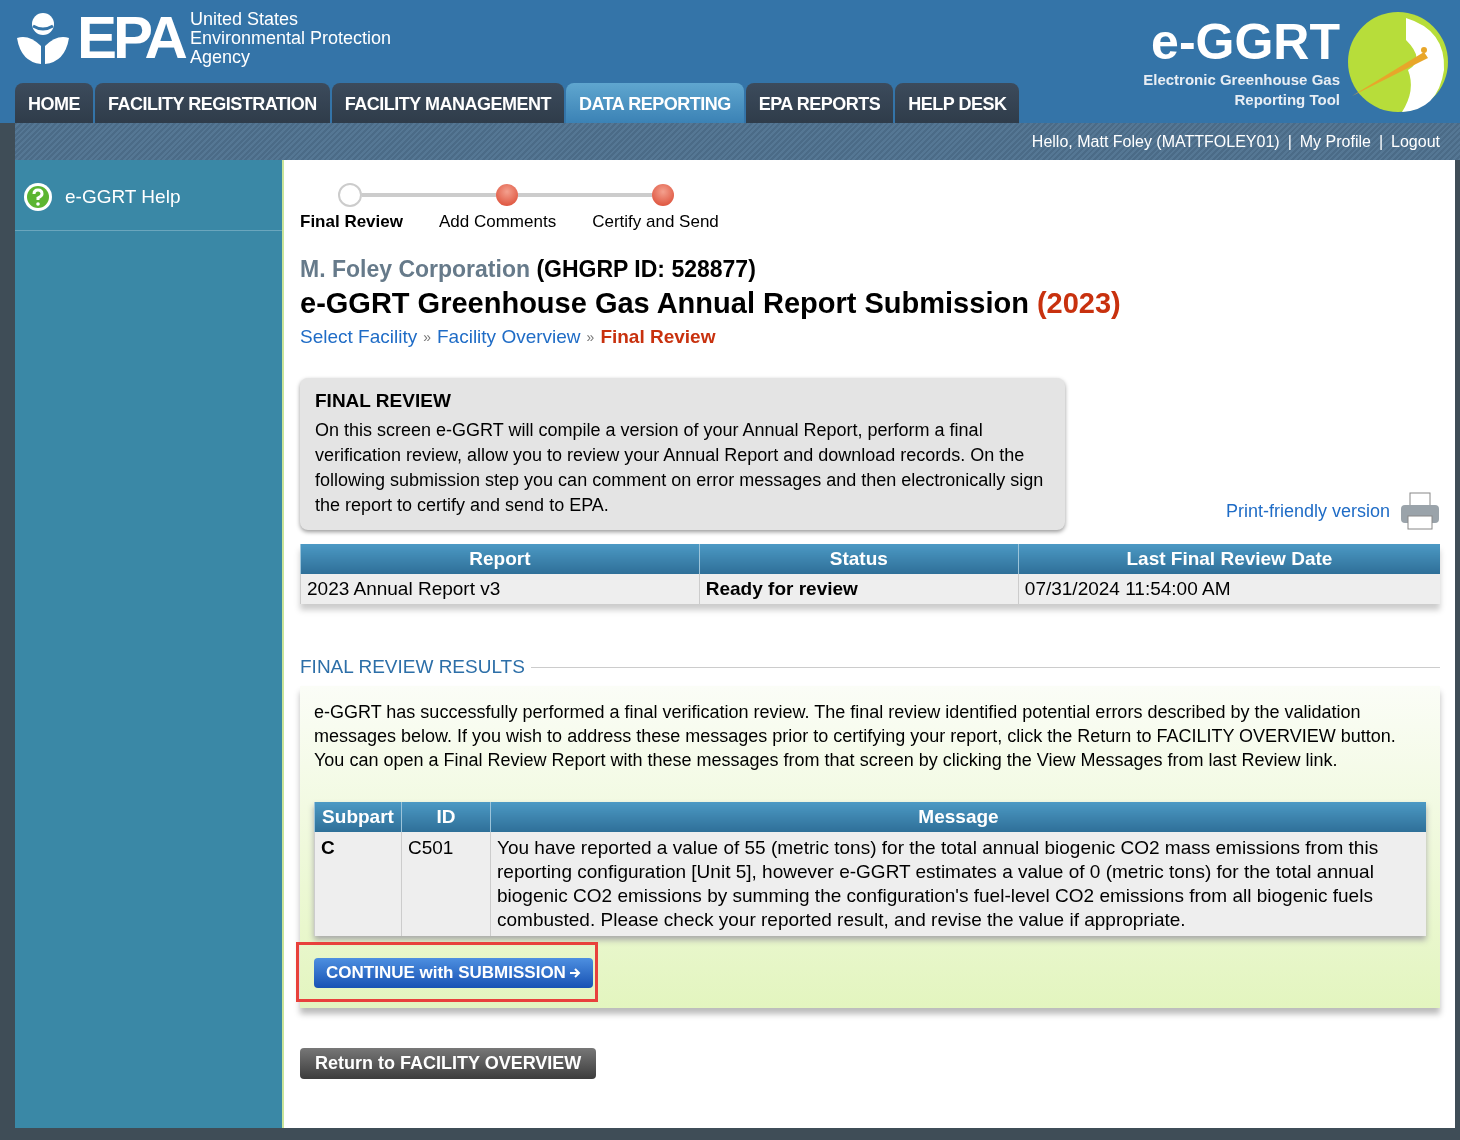 The height and width of the screenshot is (1140, 1460). What do you see at coordinates (43, 38) in the screenshot?
I see `epa-flower-icon` at bounding box center [43, 38].